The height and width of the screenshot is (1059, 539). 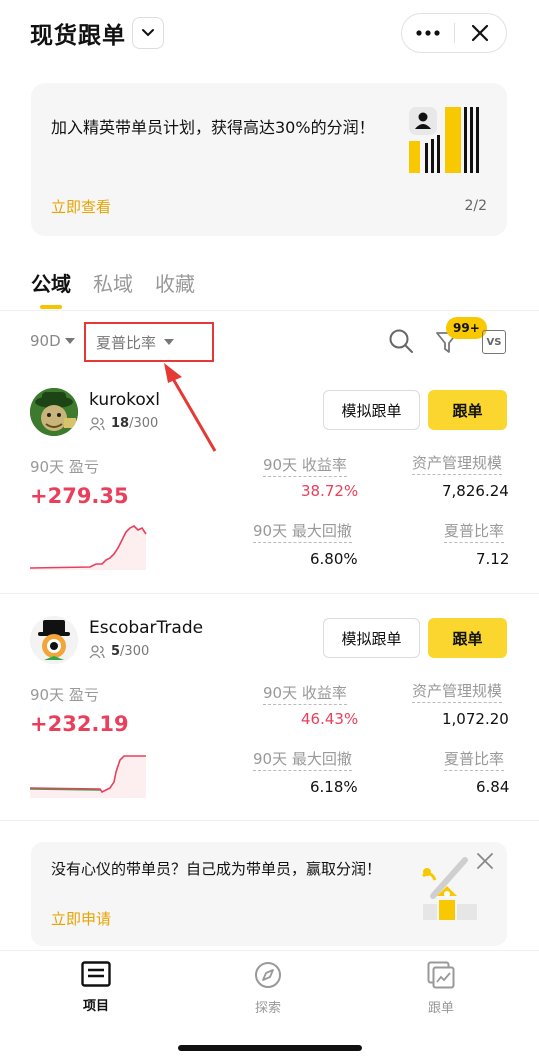 I want to click on close-icon, so click(x=480, y=33).